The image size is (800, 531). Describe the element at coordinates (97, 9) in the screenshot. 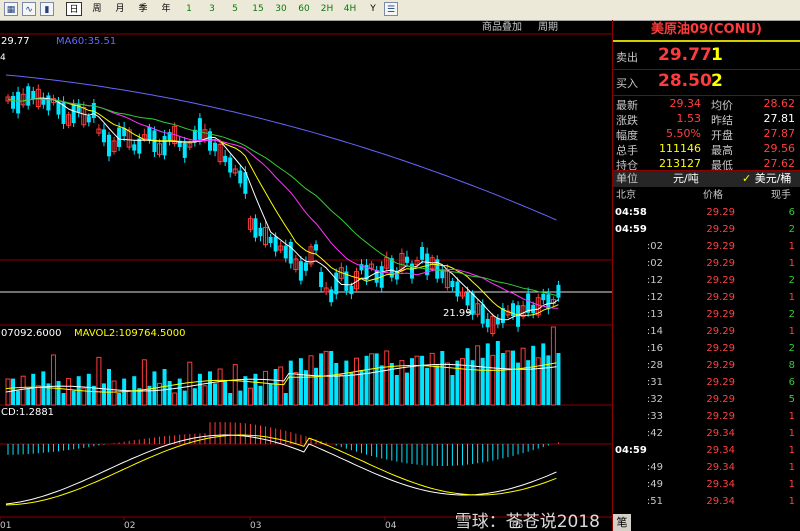

I see `period-tab-1: 周` at that location.